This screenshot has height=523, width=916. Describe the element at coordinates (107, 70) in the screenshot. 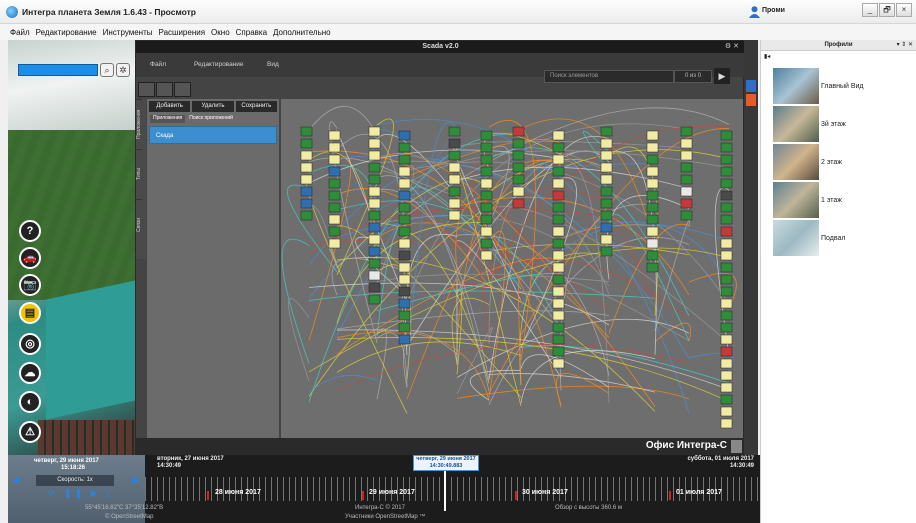

I see `map-search-button: ⌕` at that location.